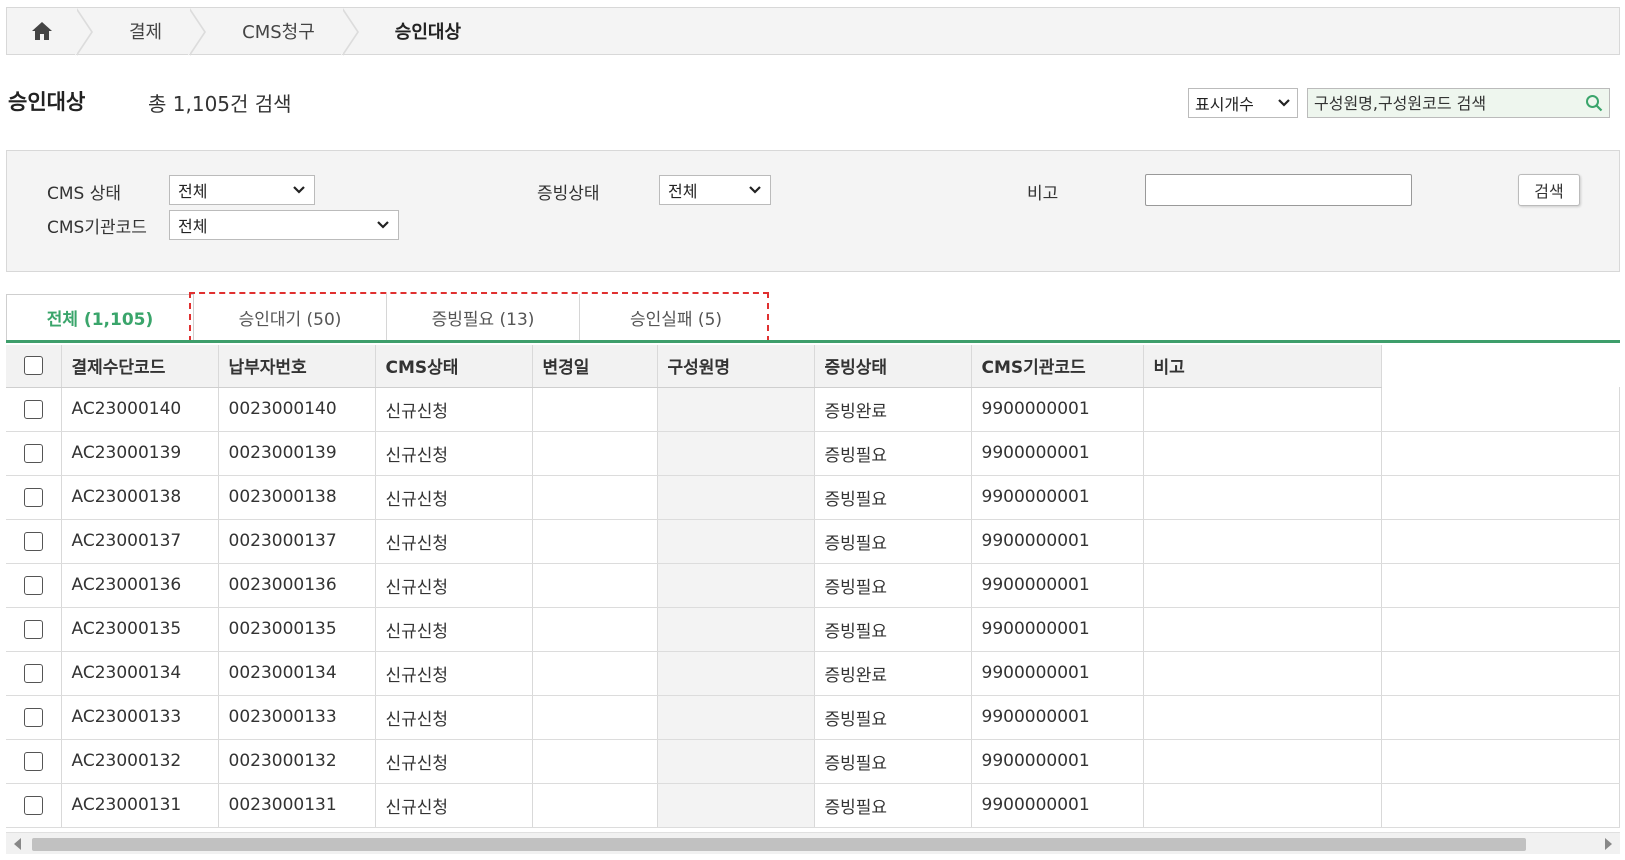  I want to click on column-header: 증빙상태, so click(893, 366).